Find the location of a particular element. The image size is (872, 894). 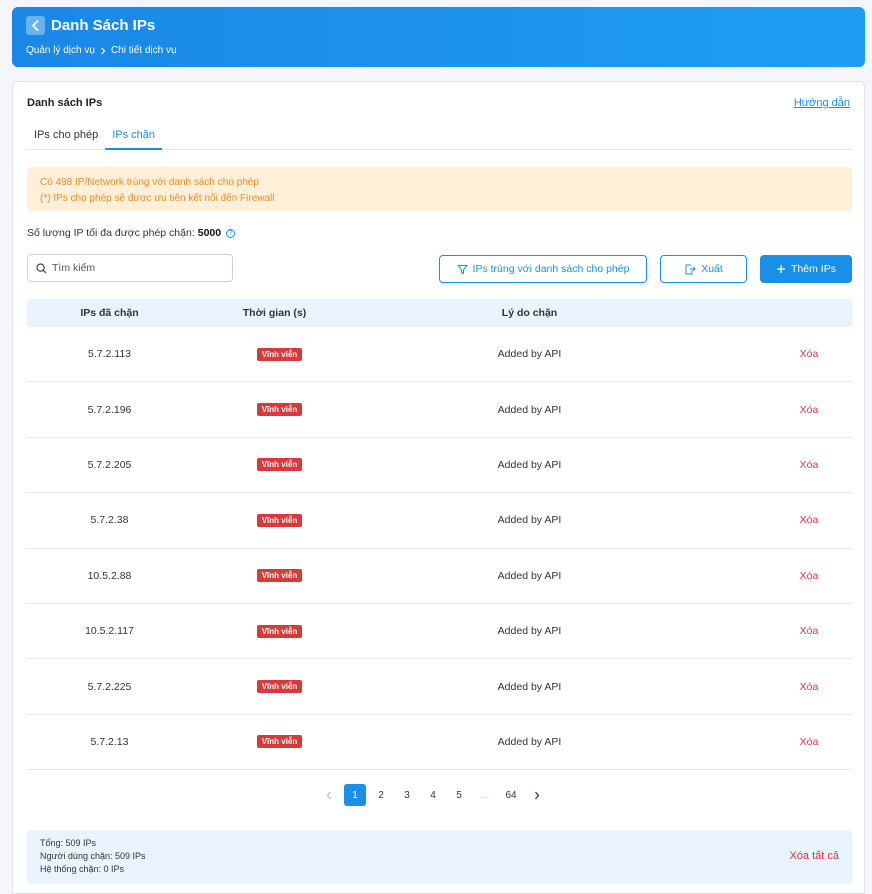

system-blocked-ips: Hệ thống chặn: 0 IPs is located at coordinates (82, 869).